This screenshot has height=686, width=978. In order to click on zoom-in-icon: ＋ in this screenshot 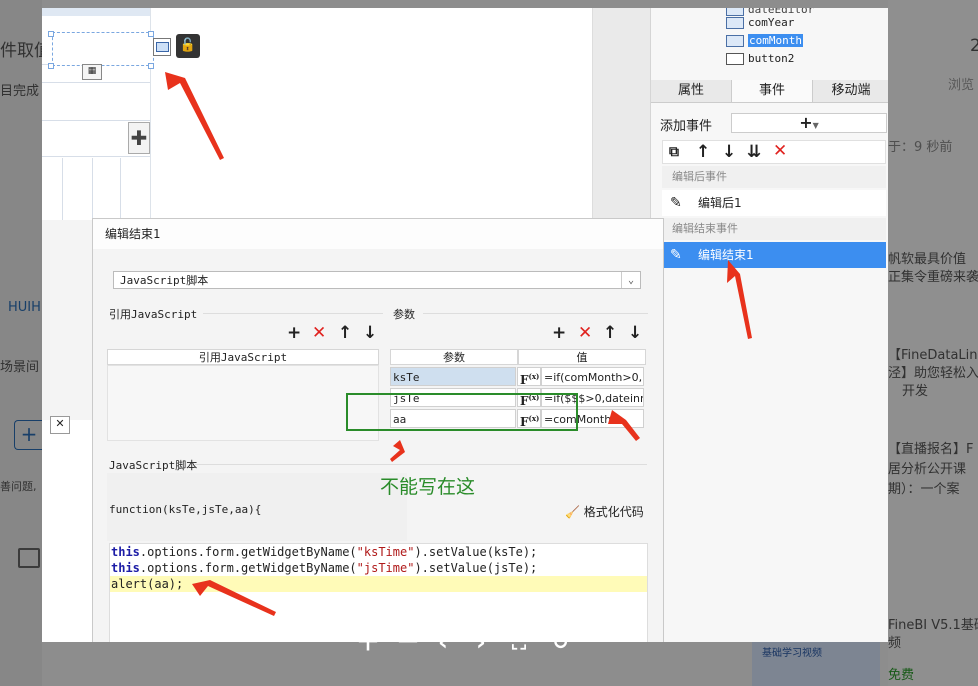, I will do `click(368, 642)`.